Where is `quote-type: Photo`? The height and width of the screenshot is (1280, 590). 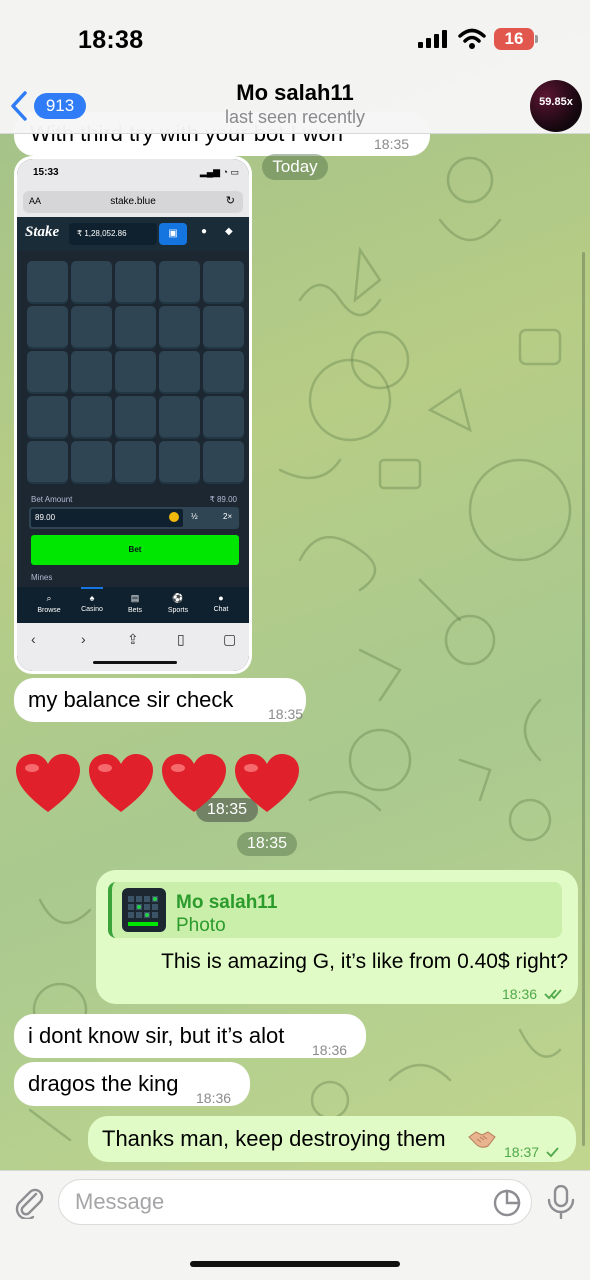 quote-type: Photo is located at coordinates (201, 925).